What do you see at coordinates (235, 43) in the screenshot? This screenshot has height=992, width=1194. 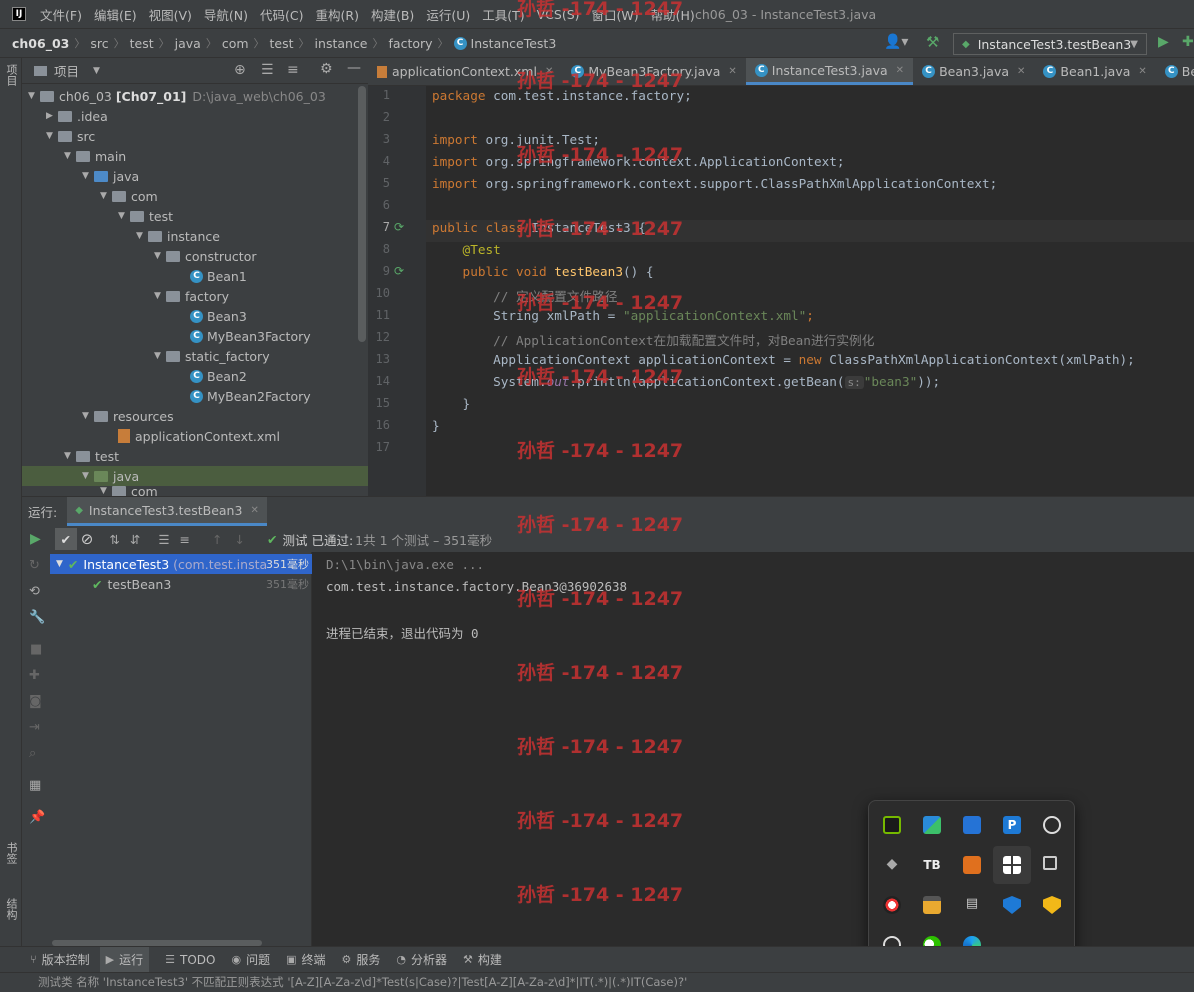 I see `breadcrumb-item: com` at bounding box center [235, 43].